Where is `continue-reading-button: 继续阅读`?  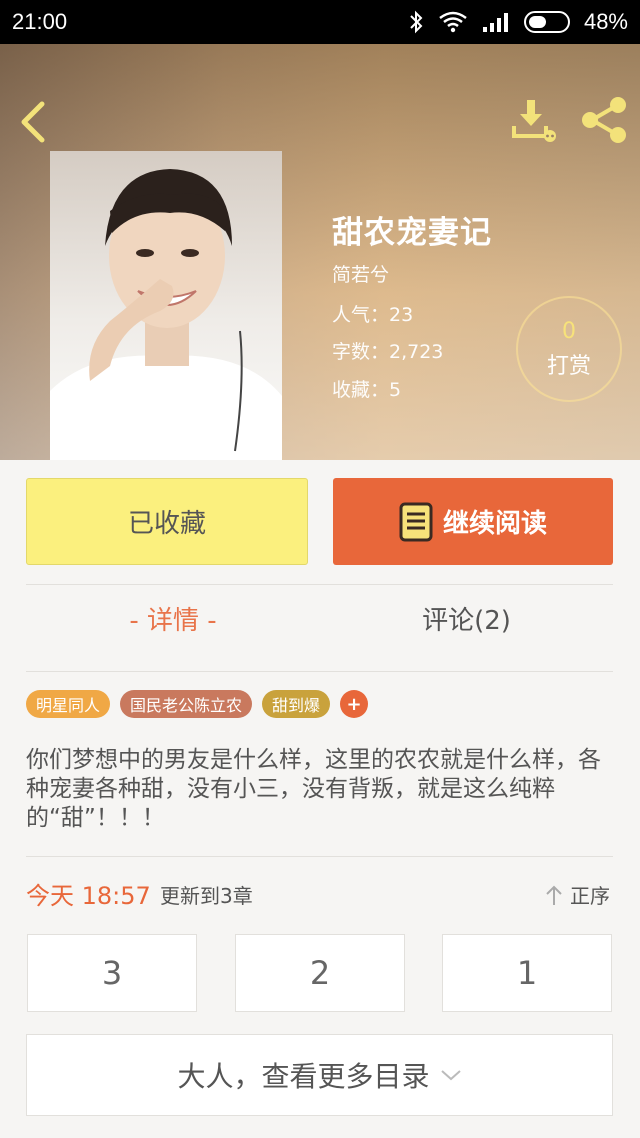
continue-reading-button: 继续阅读 is located at coordinates (473, 521).